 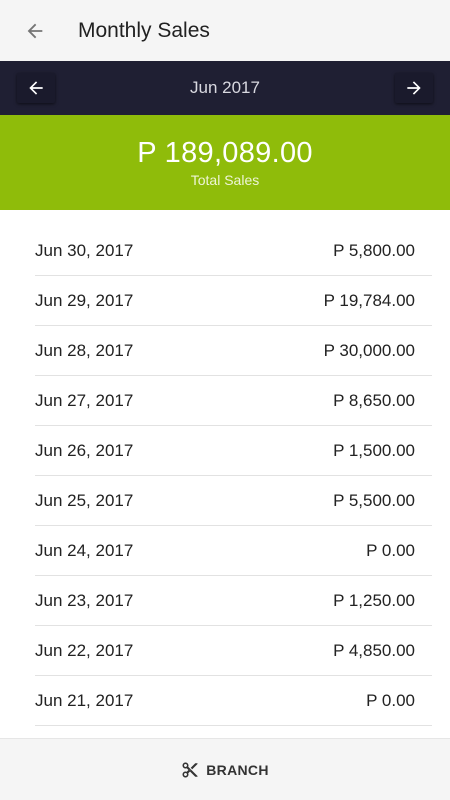 What do you see at coordinates (144, 30) in the screenshot?
I see `page-title: Monthly Sales` at bounding box center [144, 30].